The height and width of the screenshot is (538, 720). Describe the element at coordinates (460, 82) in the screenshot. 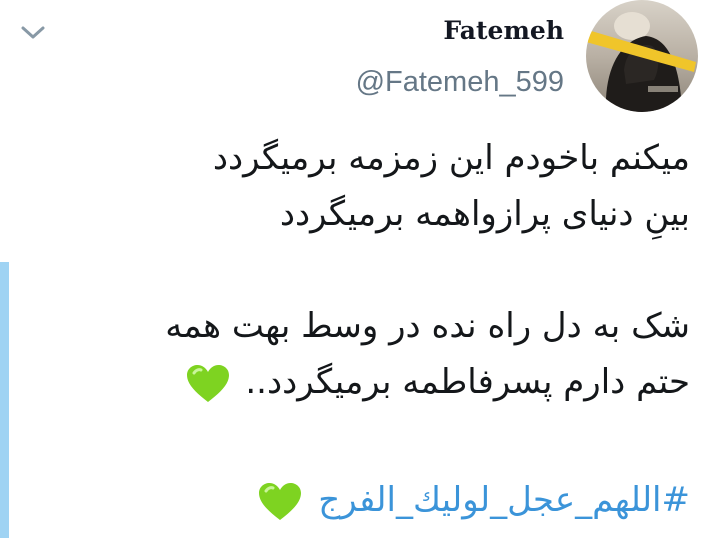

I see `author-handle: @Fatemeh_599` at that location.